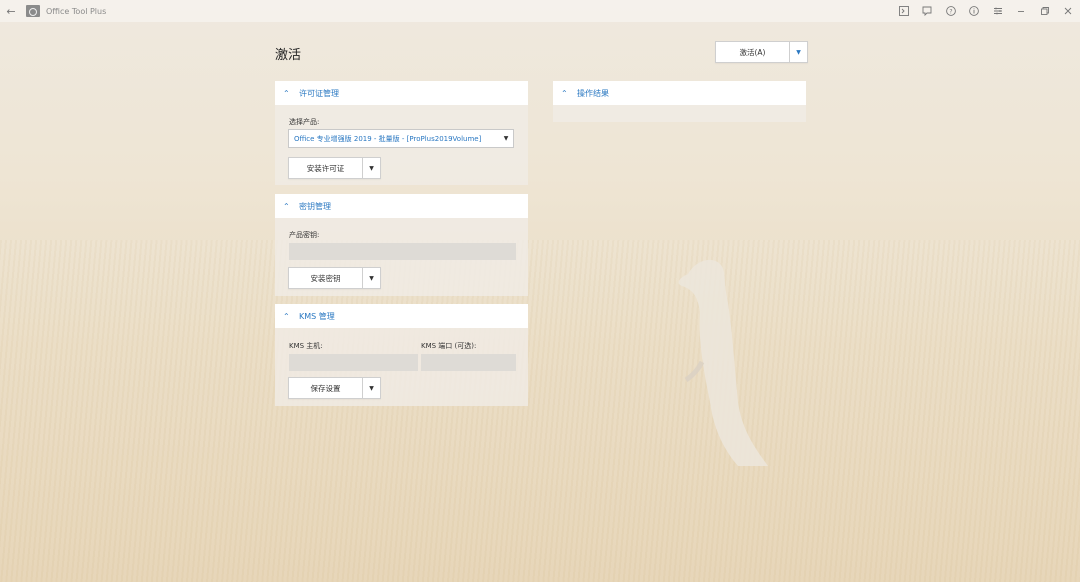  Describe the element at coordinates (1068, 11) in the screenshot. I see `close-icon` at that location.